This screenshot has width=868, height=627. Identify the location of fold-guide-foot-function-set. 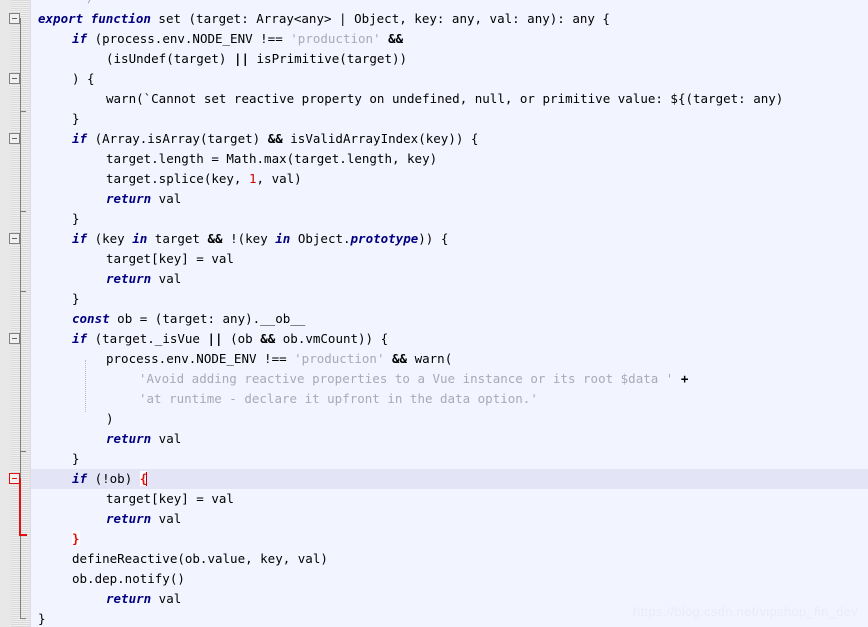
(23, 618).